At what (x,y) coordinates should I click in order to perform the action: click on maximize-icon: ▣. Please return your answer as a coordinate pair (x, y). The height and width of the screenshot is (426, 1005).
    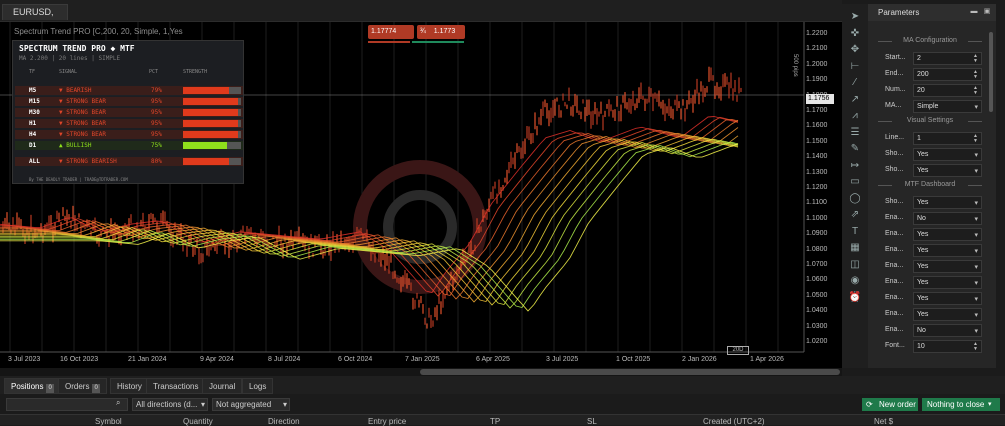
    Looking at the image, I should click on (987, 12).